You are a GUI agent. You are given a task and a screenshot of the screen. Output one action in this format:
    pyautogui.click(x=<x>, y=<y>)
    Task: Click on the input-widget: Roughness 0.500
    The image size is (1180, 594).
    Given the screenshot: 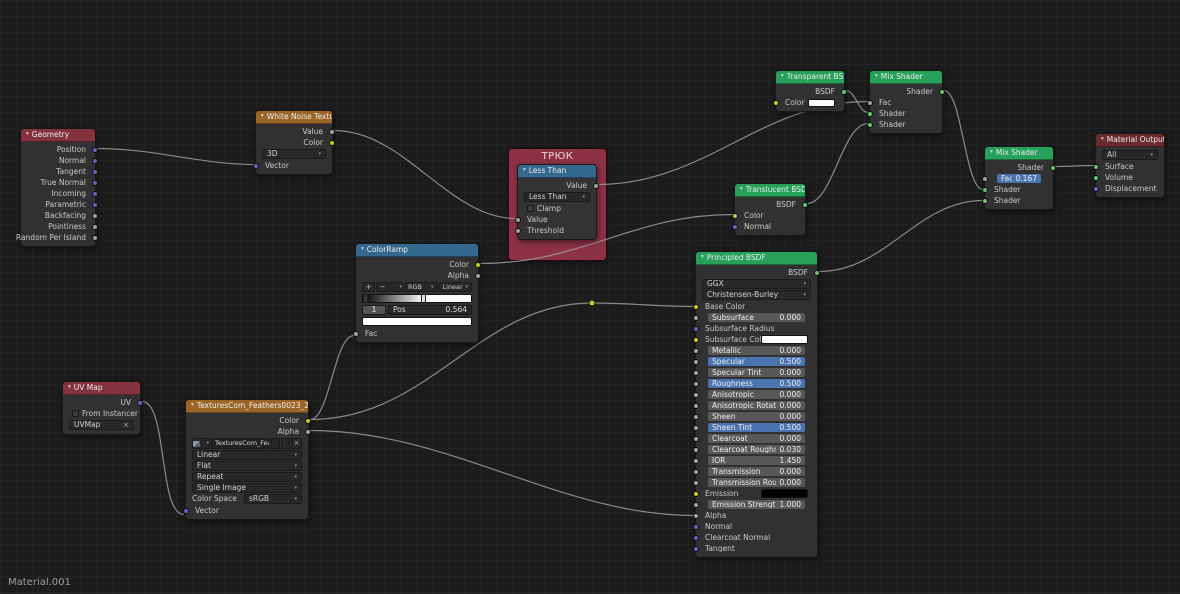 What is the action you would take?
    pyautogui.click(x=756, y=383)
    